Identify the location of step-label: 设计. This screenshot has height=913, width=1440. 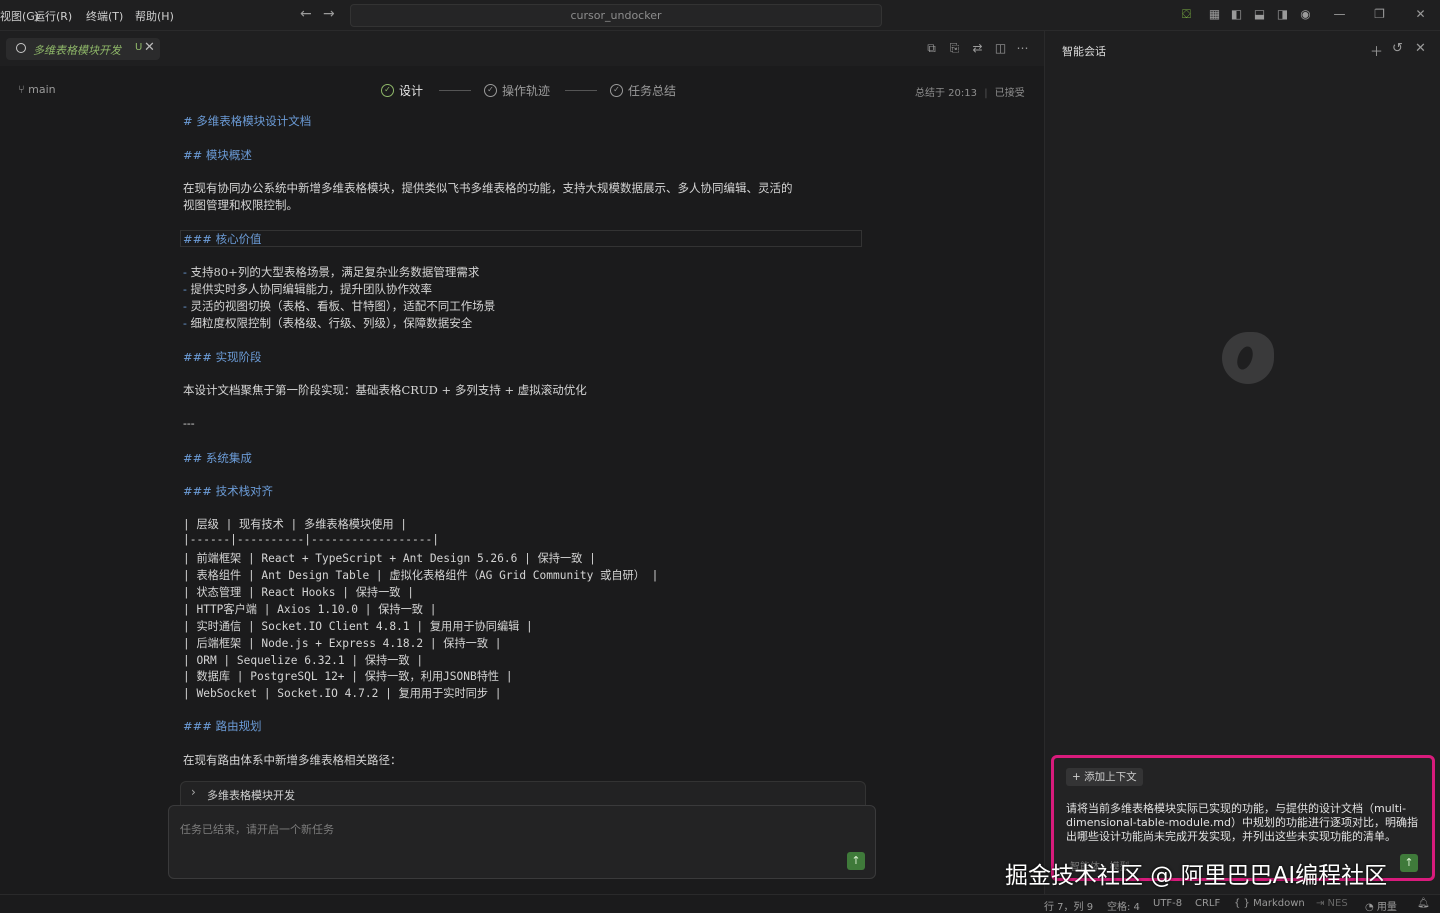
(411, 91).